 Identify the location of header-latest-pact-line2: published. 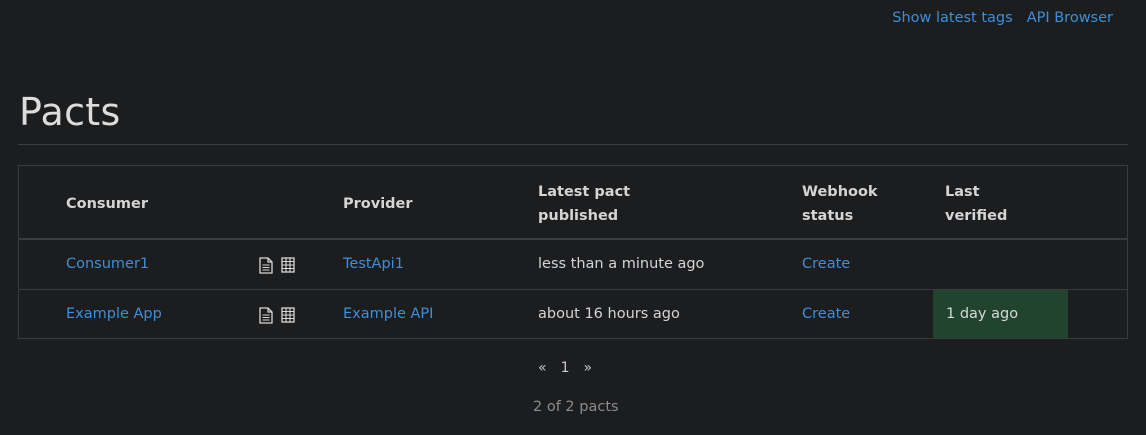
(578, 216).